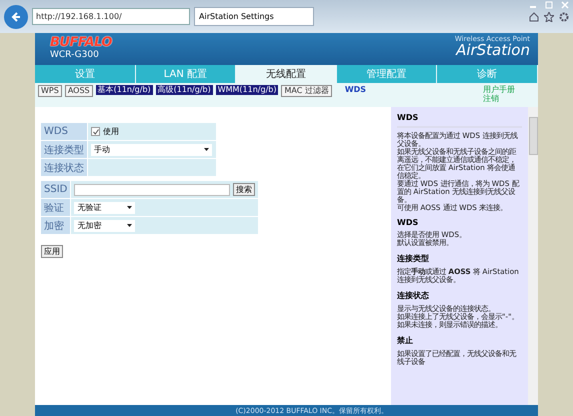 The image size is (573, 416). Describe the element at coordinates (111, 16) in the screenshot. I see `address-bar: http://192.168.1.100/` at that location.